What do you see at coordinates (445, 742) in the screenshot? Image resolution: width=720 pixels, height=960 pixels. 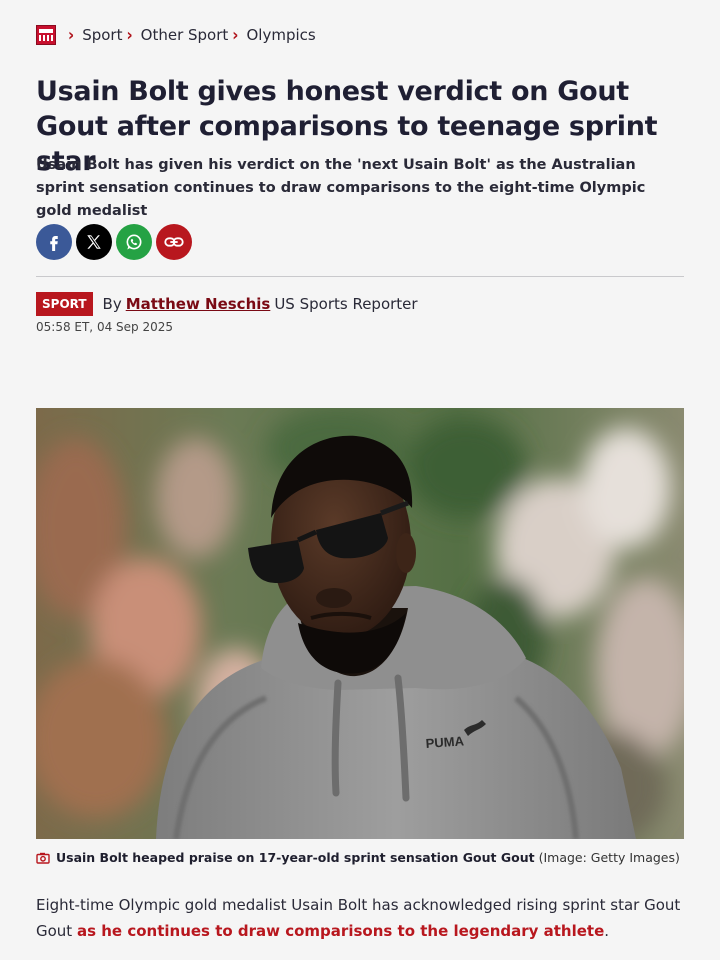 I see `puma-logo-text: PUMA` at bounding box center [445, 742].